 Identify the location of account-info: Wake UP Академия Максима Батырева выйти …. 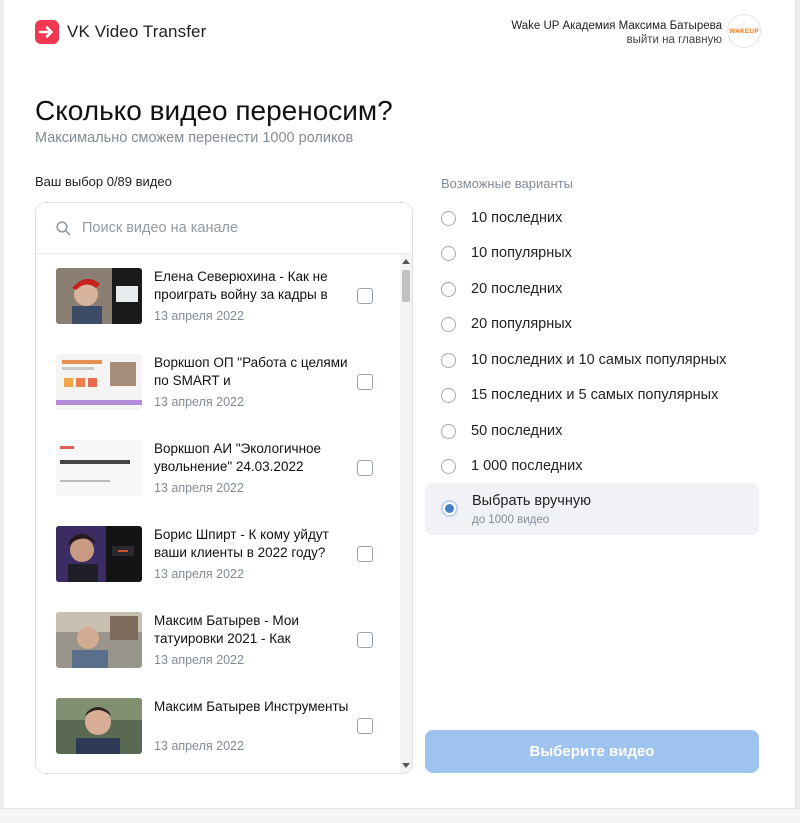
(616, 33).